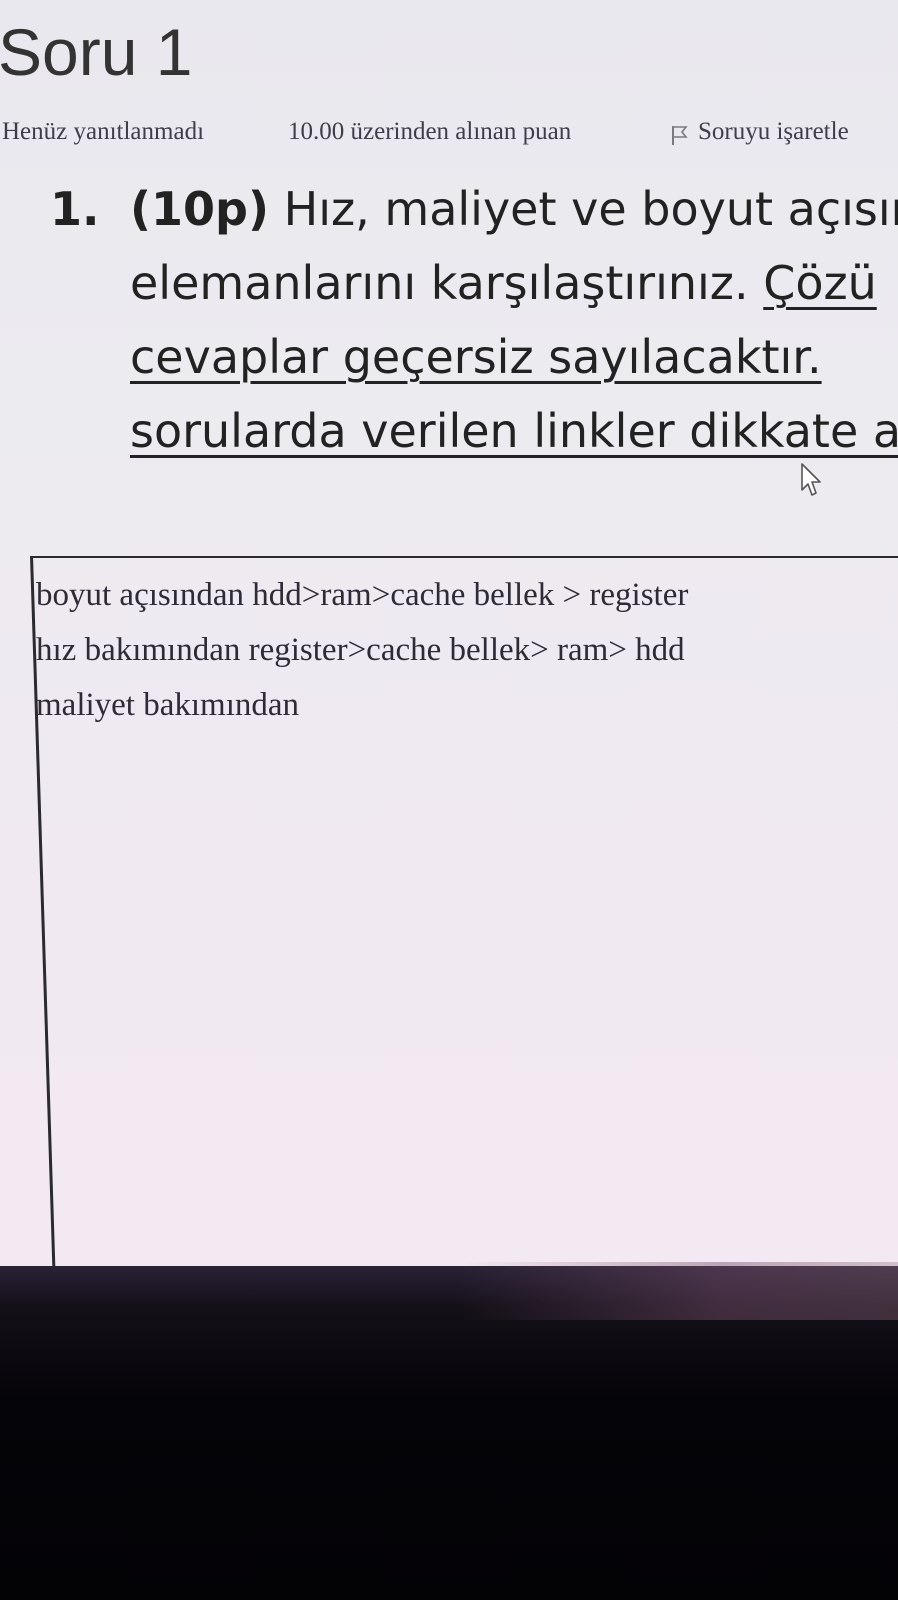 The height and width of the screenshot is (1600, 898). Describe the element at coordinates (679, 1291) in the screenshot. I see `bezel-reflection` at that location.